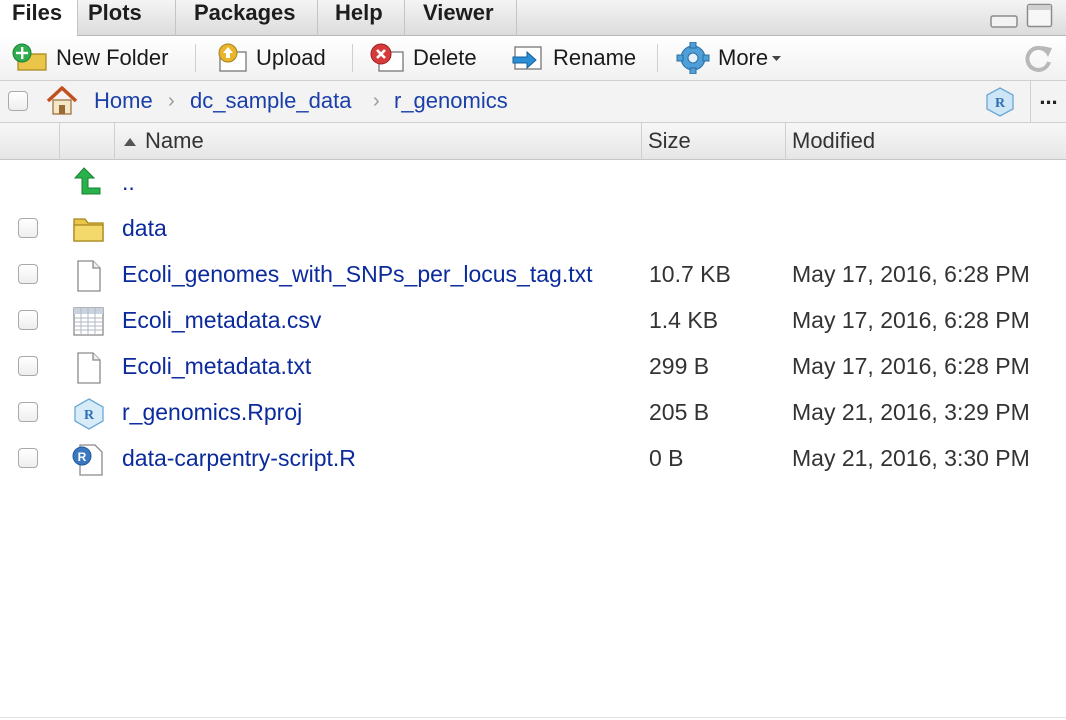 The image size is (1066, 720). What do you see at coordinates (666, 458) in the screenshot?
I see `file-size: 0 B` at bounding box center [666, 458].